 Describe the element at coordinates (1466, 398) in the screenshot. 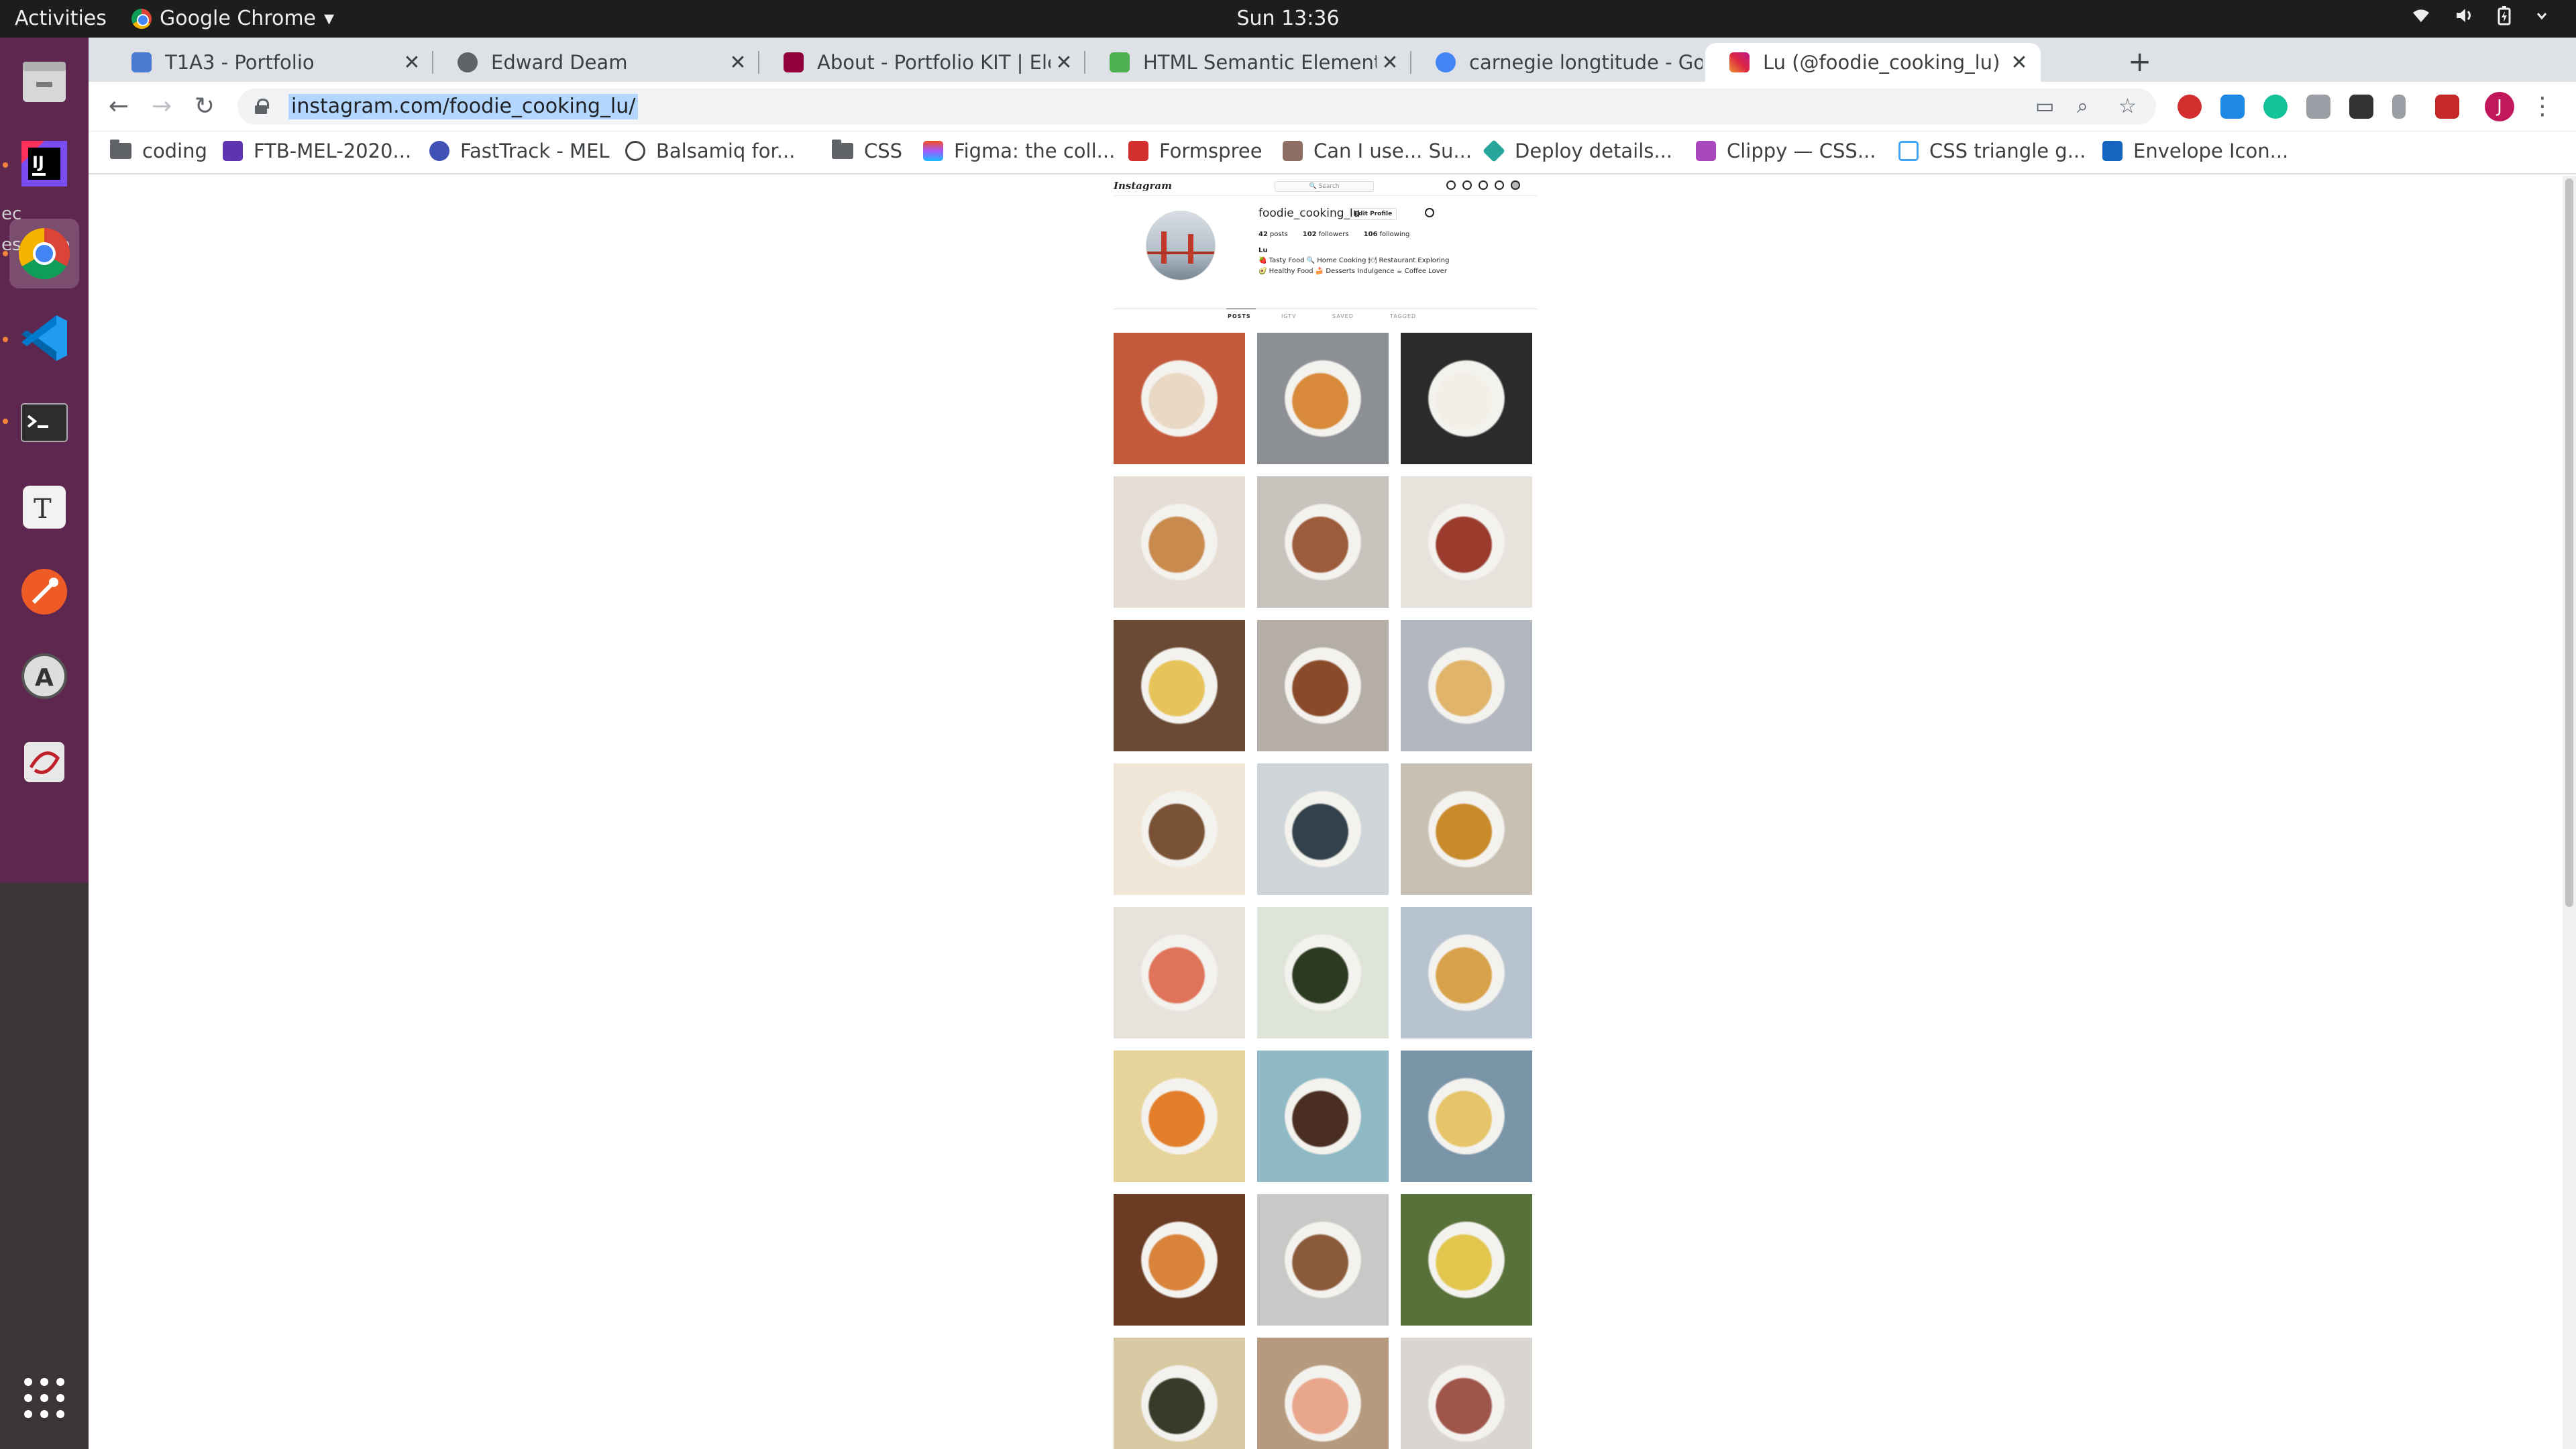

I see `post-thumbnail-spinach-pizza` at that location.